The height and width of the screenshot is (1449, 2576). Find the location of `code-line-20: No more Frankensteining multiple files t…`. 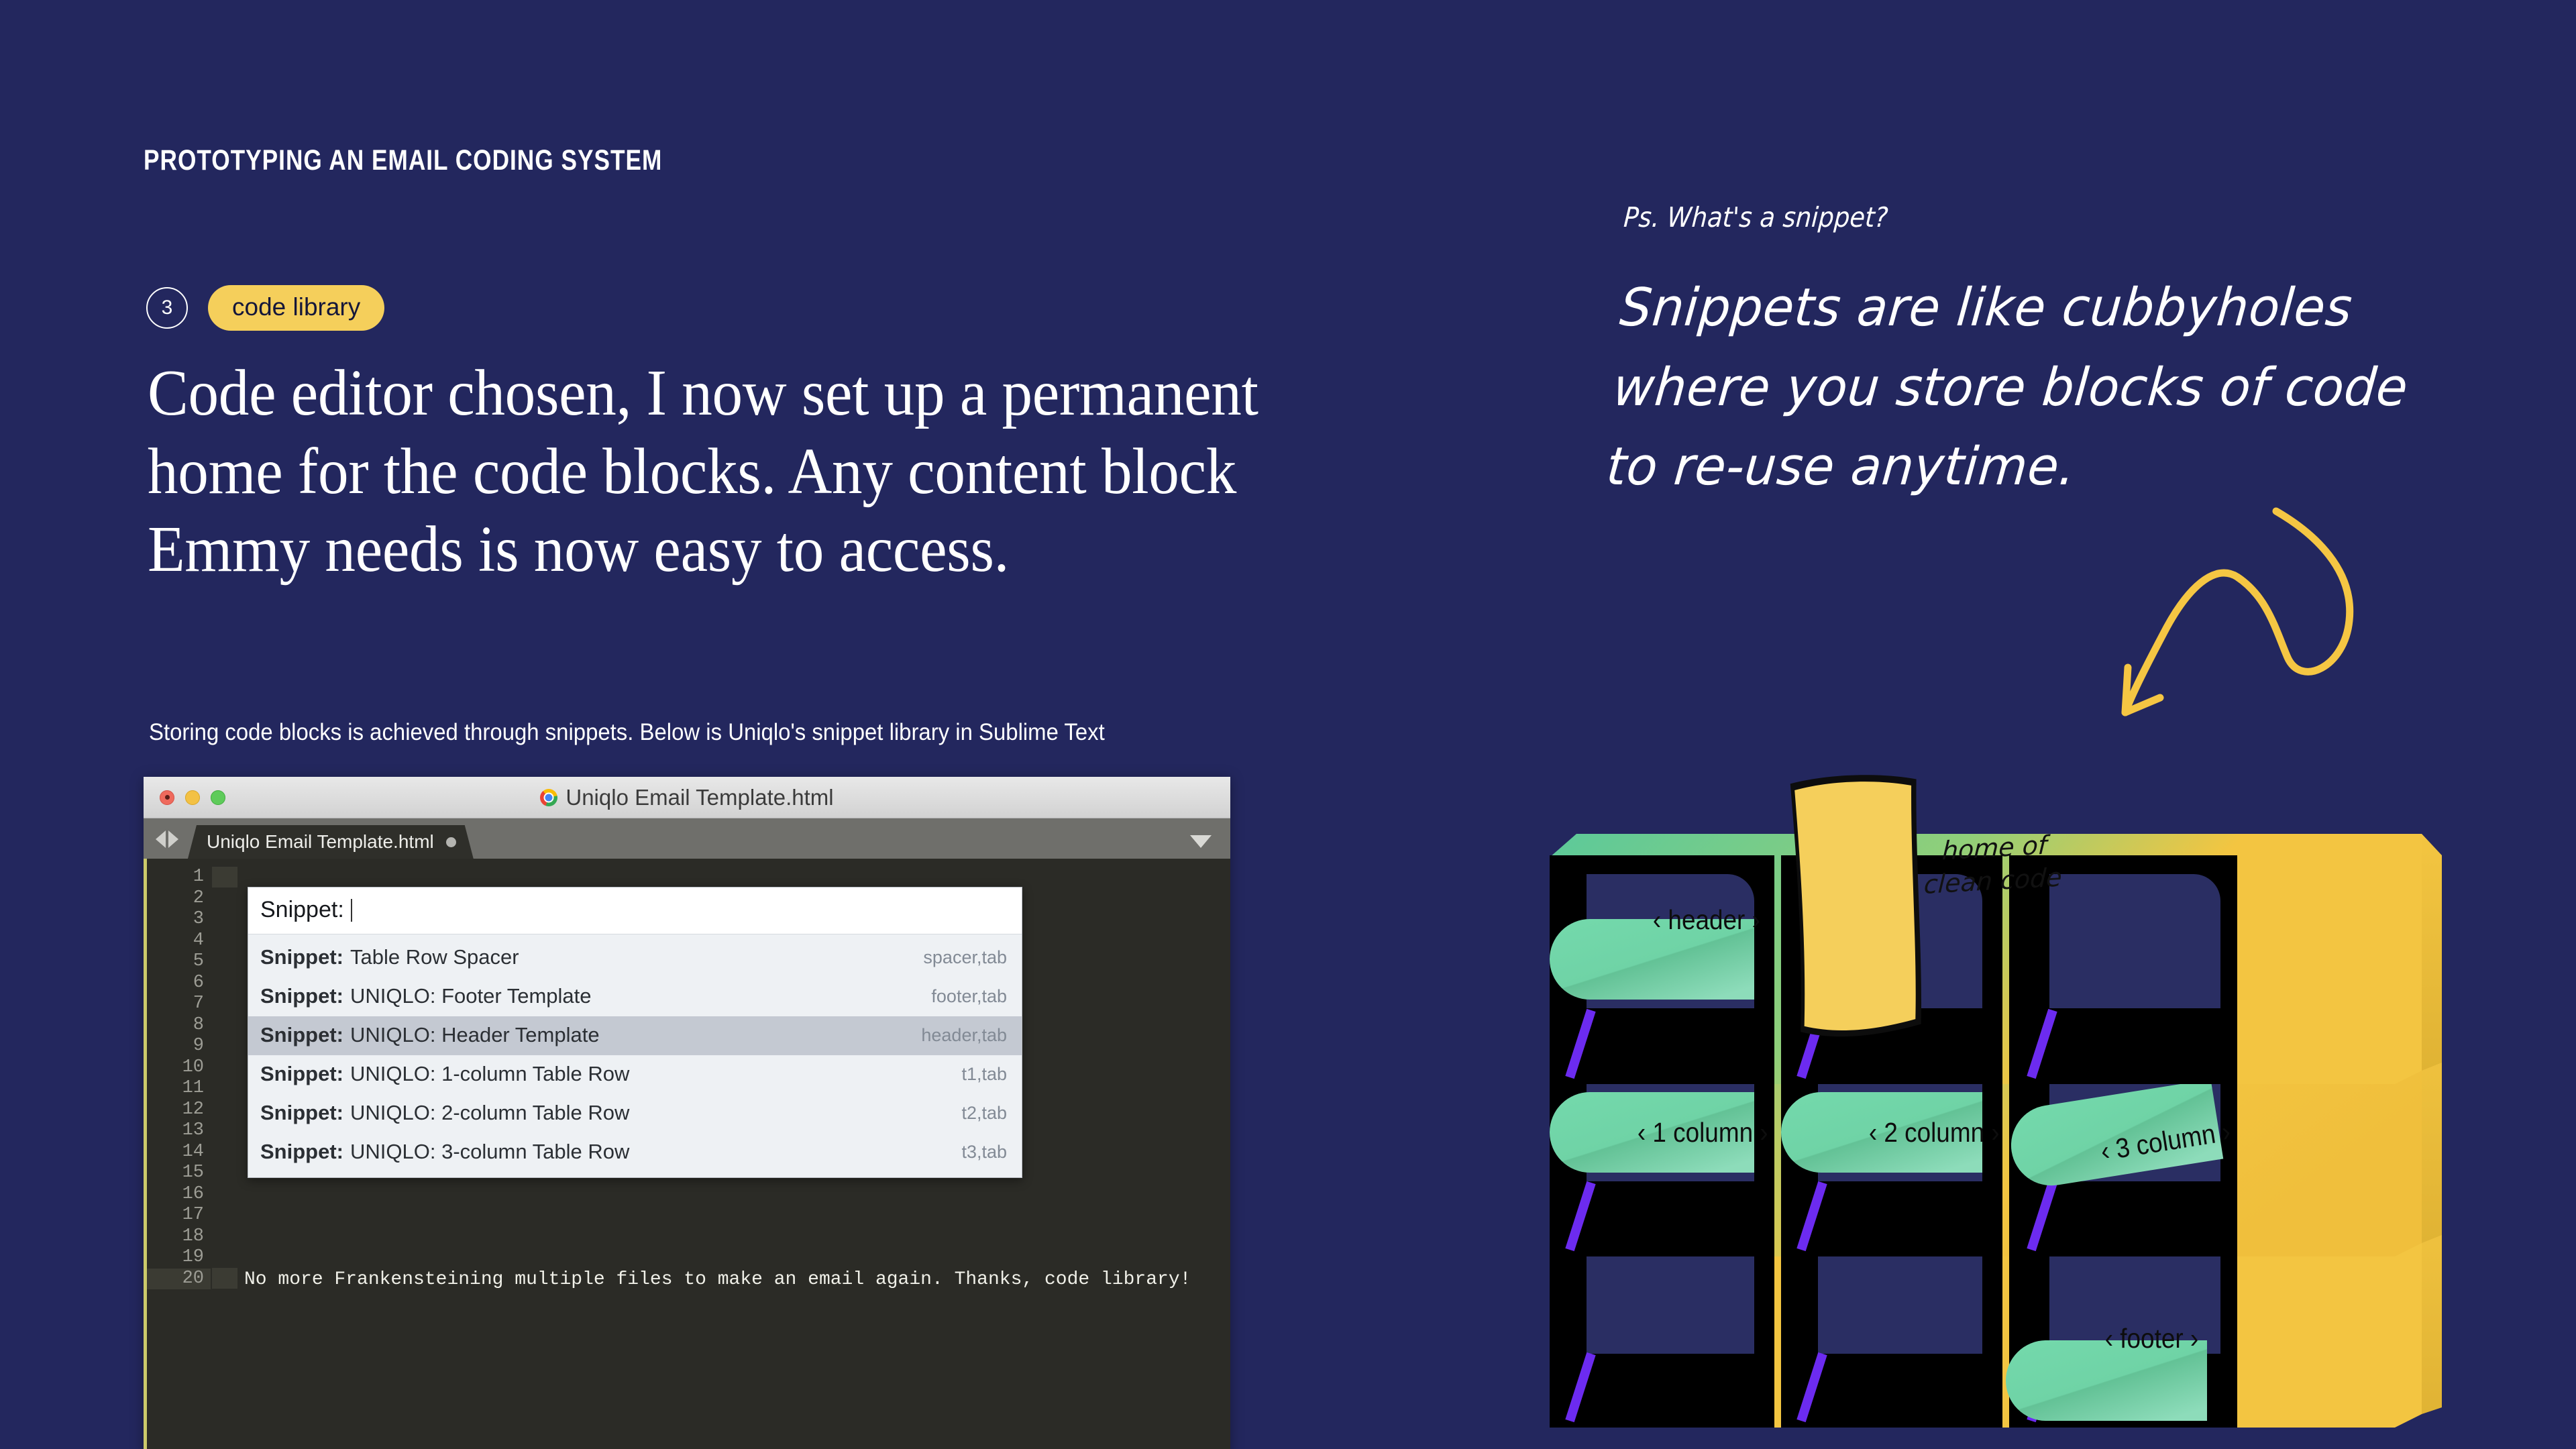

code-line-20: No more Frankensteining multiple files t… is located at coordinates (717, 1279).